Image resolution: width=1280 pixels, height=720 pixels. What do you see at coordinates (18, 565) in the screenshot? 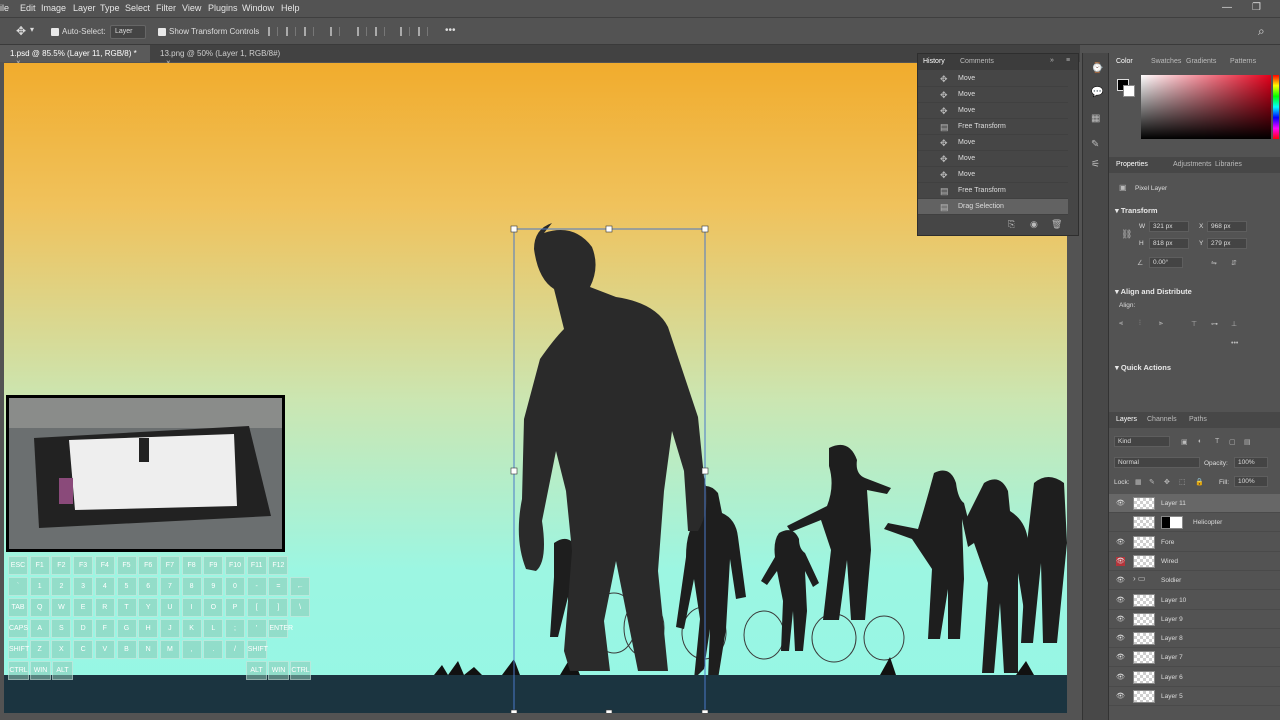
I see `keyboard-key: ESC` at bounding box center [18, 565].